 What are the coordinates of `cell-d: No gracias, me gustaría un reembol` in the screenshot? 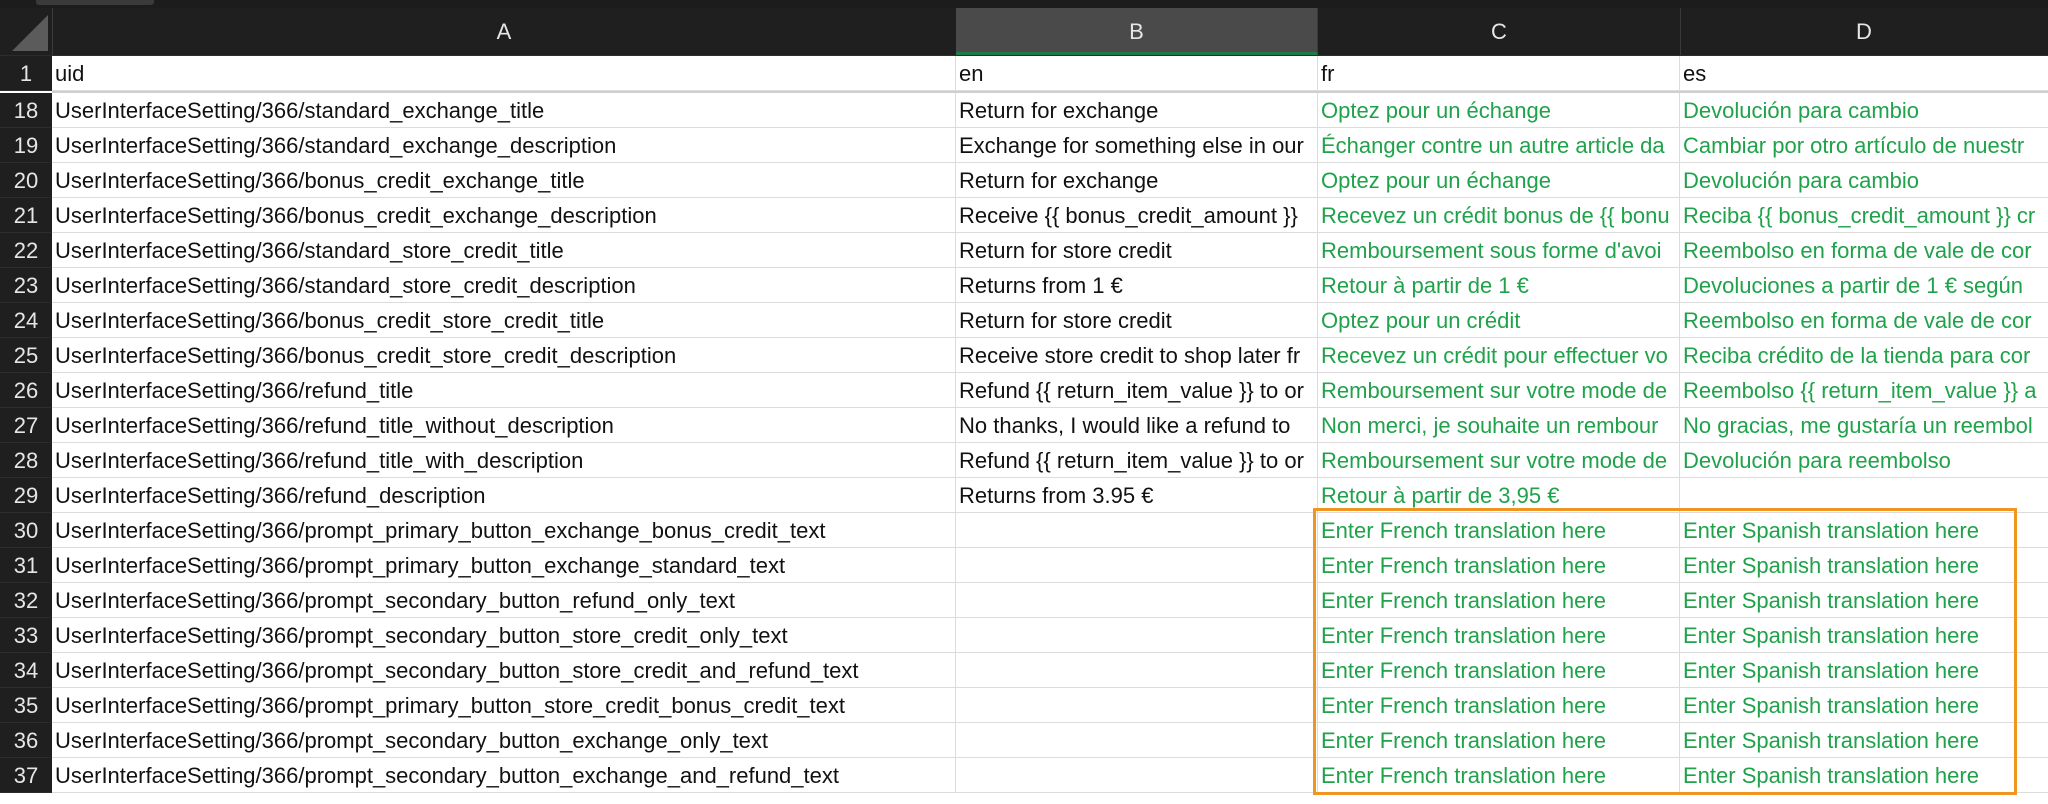 It's located at (1864, 425).